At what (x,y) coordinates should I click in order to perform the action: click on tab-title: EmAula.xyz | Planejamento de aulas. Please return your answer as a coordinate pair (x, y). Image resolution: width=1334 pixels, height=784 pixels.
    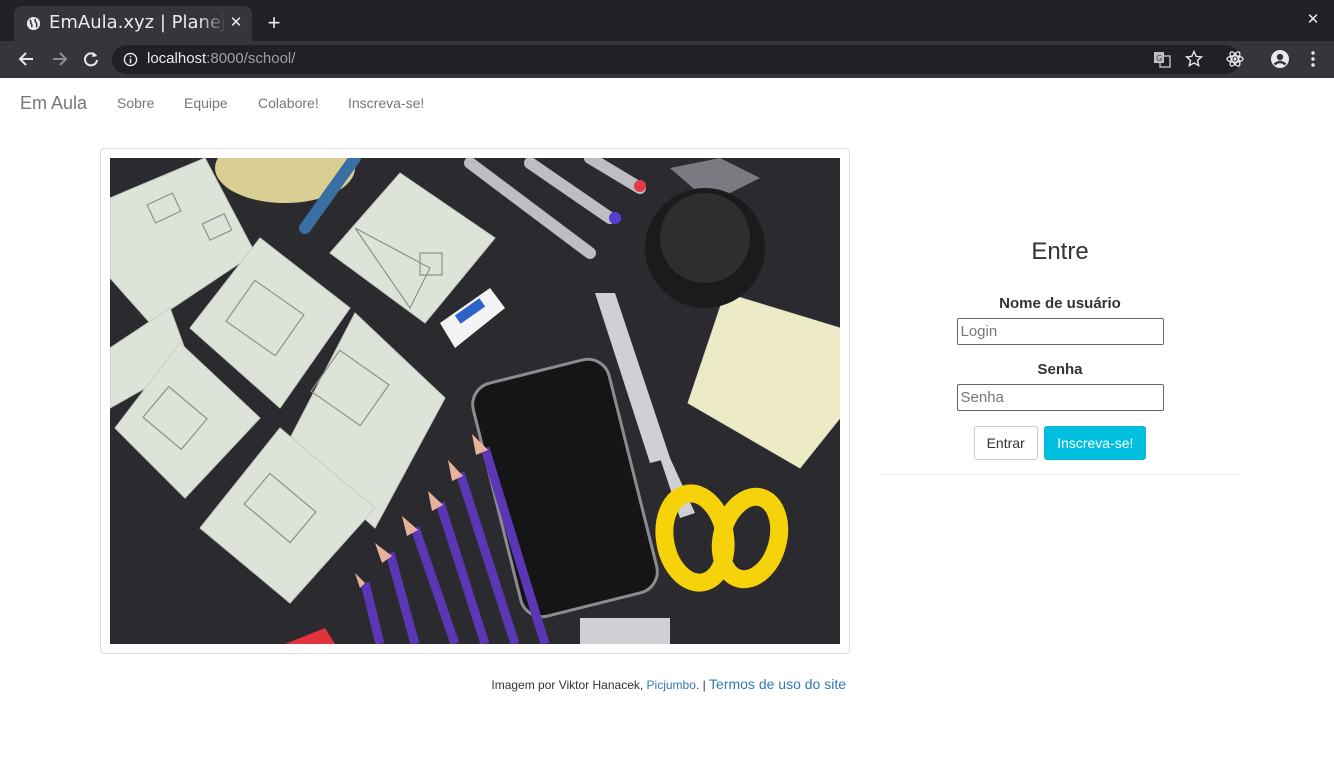
    Looking at the image, I should click on (136, 22).